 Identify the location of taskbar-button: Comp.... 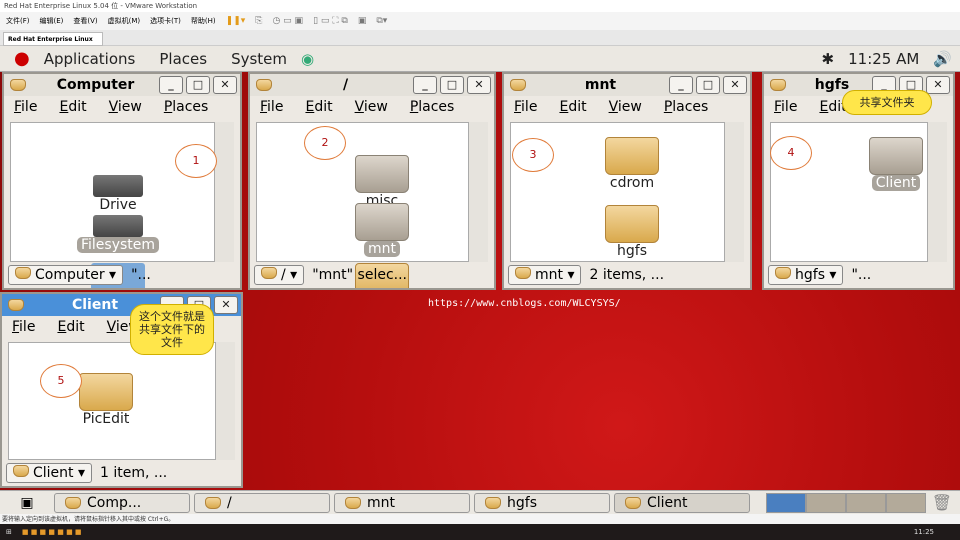
(122, 502).